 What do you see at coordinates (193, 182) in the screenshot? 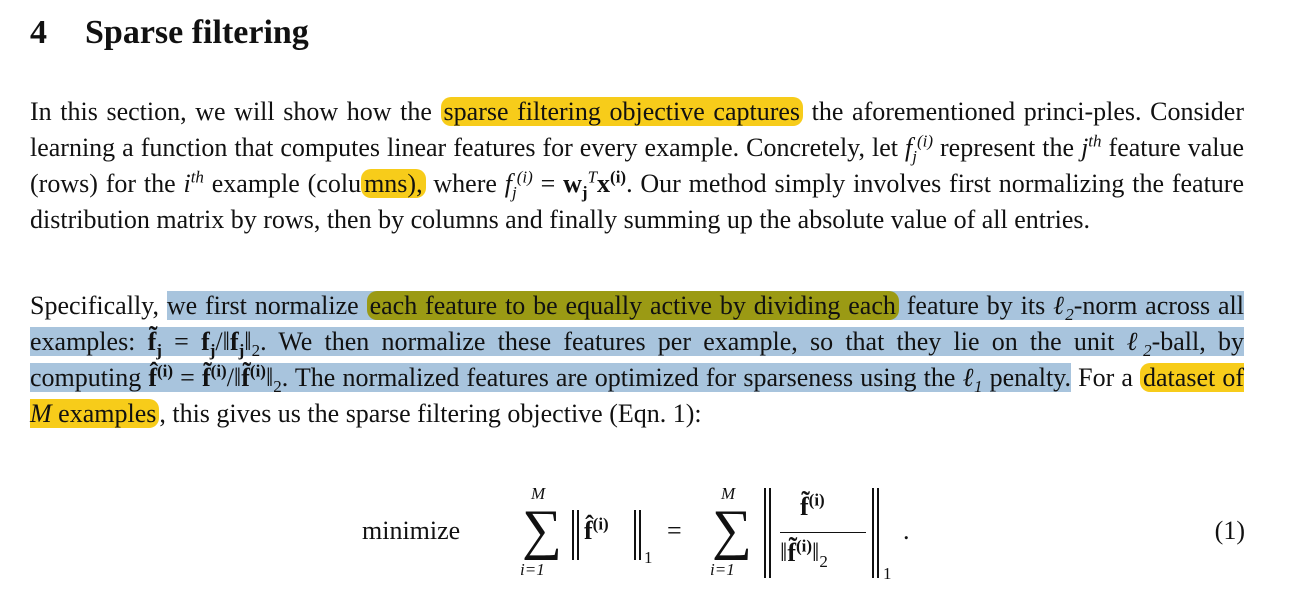
I see `math-ith: ith` at bounding box center [193, 182].